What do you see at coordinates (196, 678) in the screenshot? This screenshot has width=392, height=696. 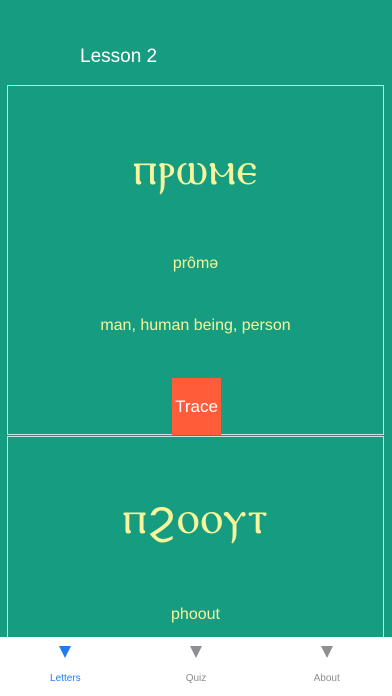 I see `tab-label: Quiz` at bounding box center [196, 678].